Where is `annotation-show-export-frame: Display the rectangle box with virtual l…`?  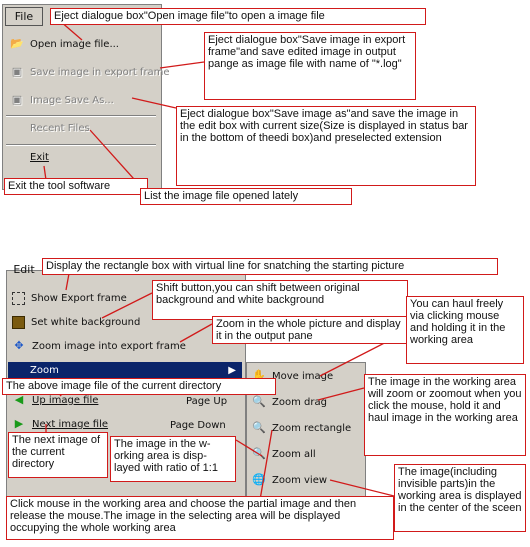
annotation-show-export-frame: Display the rectangle box with virtual l… is located at coordinates (270, 266).